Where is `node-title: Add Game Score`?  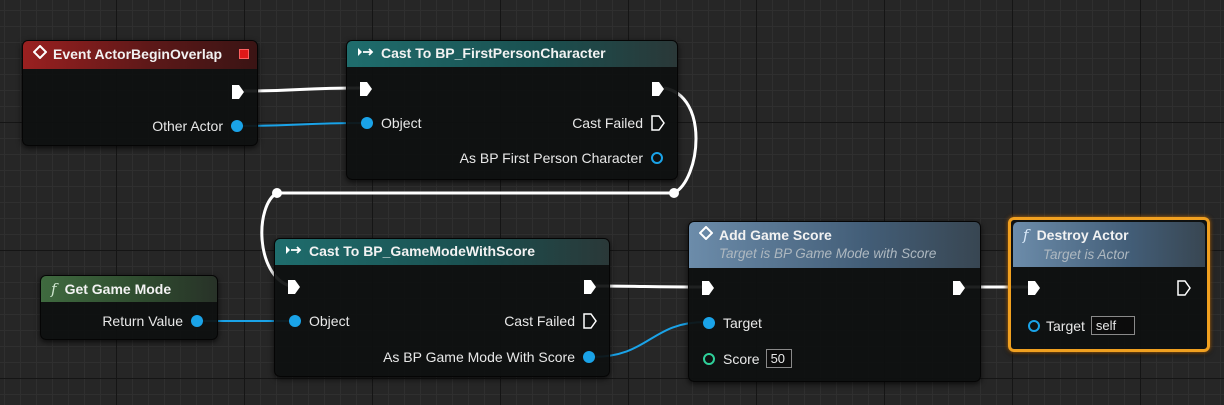 node-title: Add Game Score is located at coordinates (775, 235).